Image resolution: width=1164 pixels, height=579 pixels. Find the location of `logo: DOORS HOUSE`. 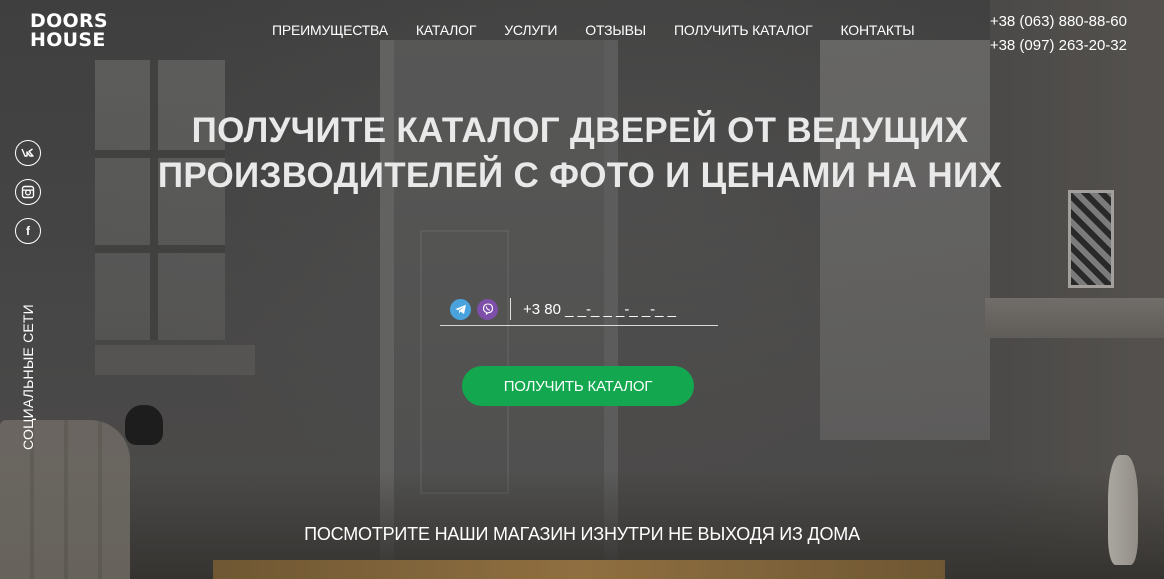

logo: DOORS HOUSE is located at coordinates (69, 31).